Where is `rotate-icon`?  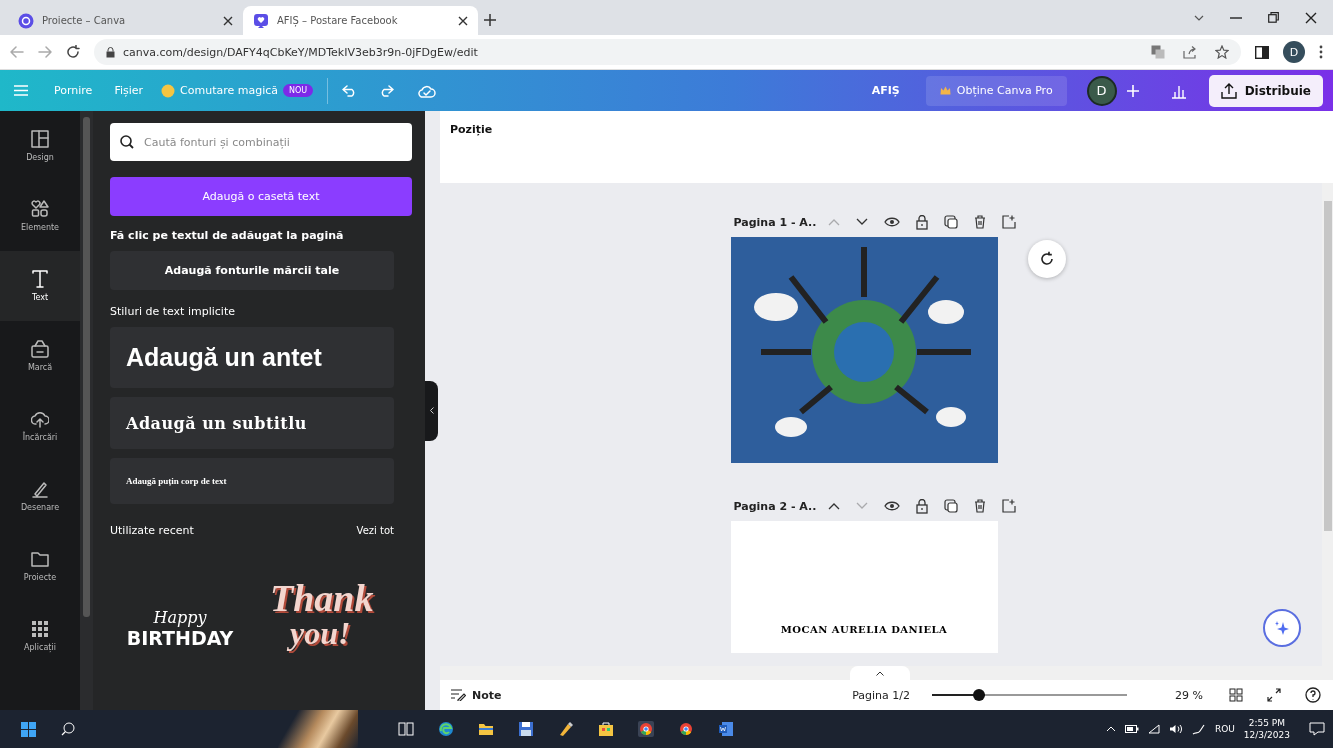
rotate-icon is located at coordinates (1047, 259).